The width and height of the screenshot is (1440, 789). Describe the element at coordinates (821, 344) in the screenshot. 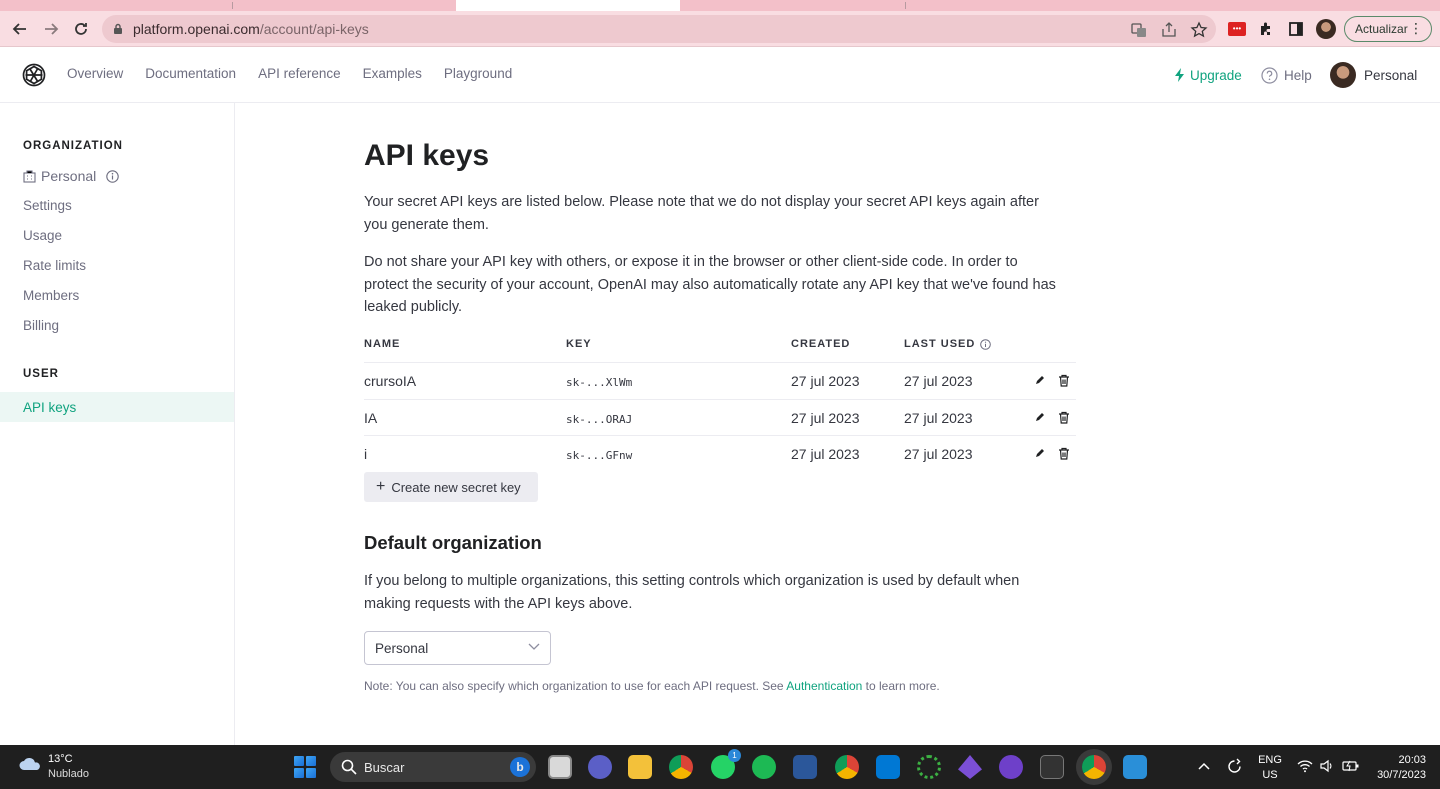

I see `column-header-created: CREATED` at that location.